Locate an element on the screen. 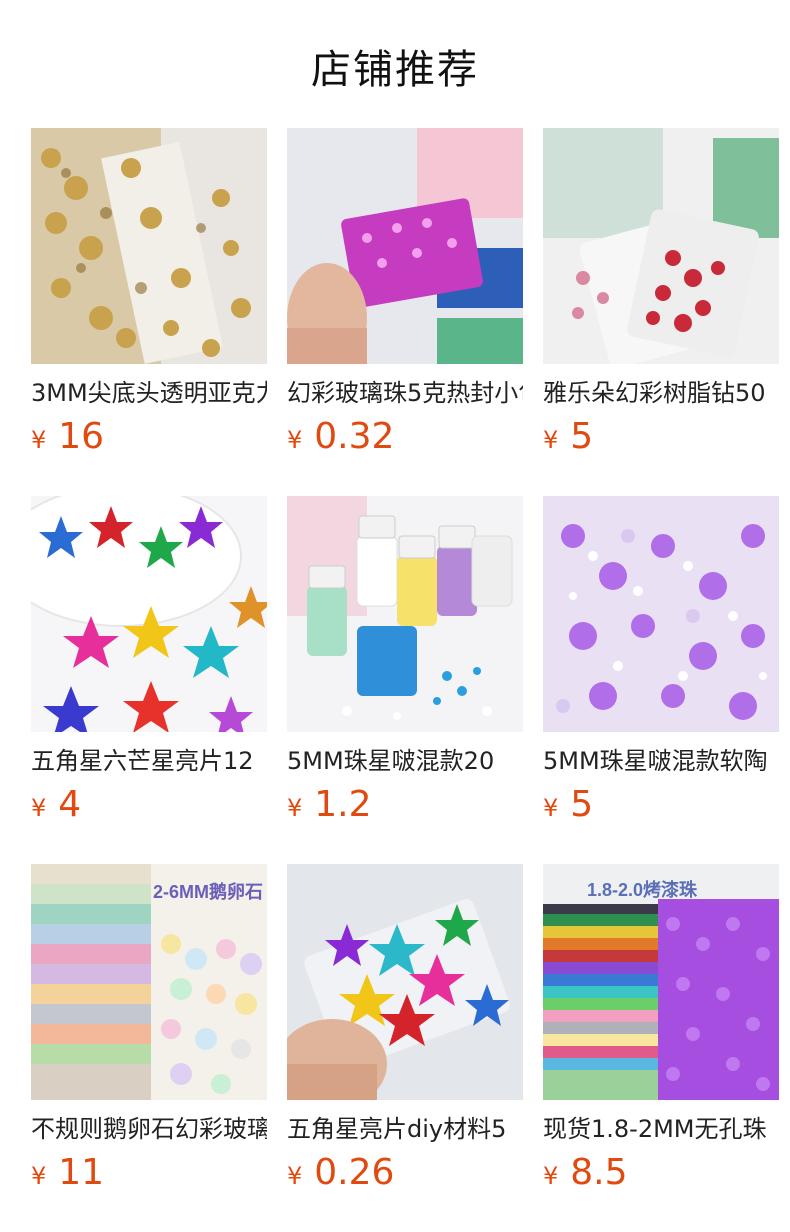 The width and height of the screenshot is (790, 1232). product-title: 五角星亮片diy材料5 is located at coordinates (405, 1129).